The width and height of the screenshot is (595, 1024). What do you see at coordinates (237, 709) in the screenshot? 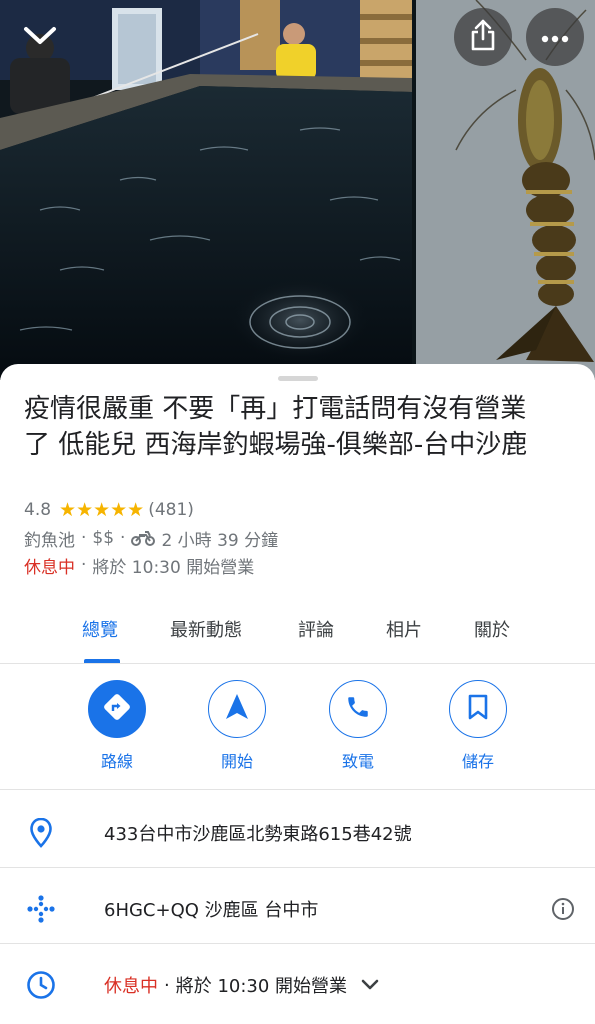
I see `navigation-arrow-icon` at bounding box center [237, 709].